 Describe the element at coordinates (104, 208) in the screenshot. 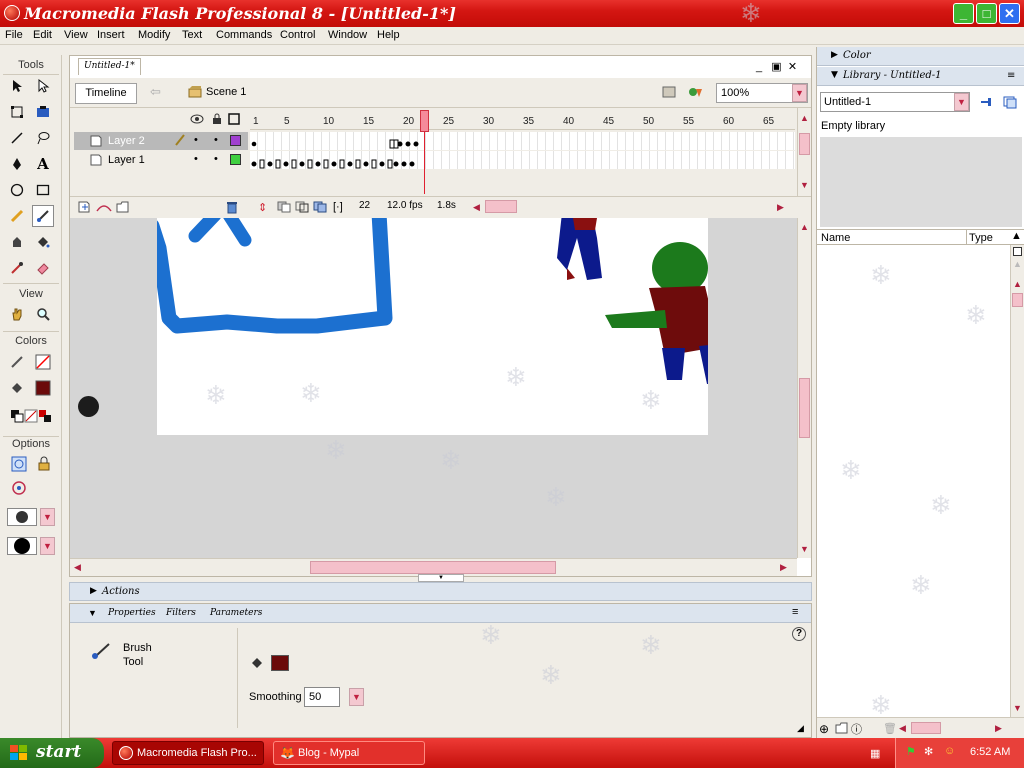

I see `add-motion-guide-icon` at that location.